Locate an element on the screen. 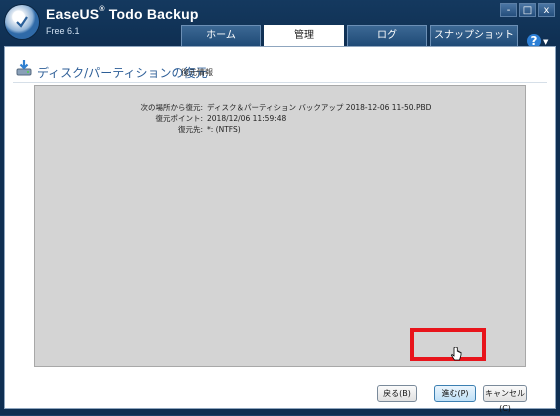 The image size is (560, 416). help-dropdown-icon: ▼ is located at coordinates (545, 42).